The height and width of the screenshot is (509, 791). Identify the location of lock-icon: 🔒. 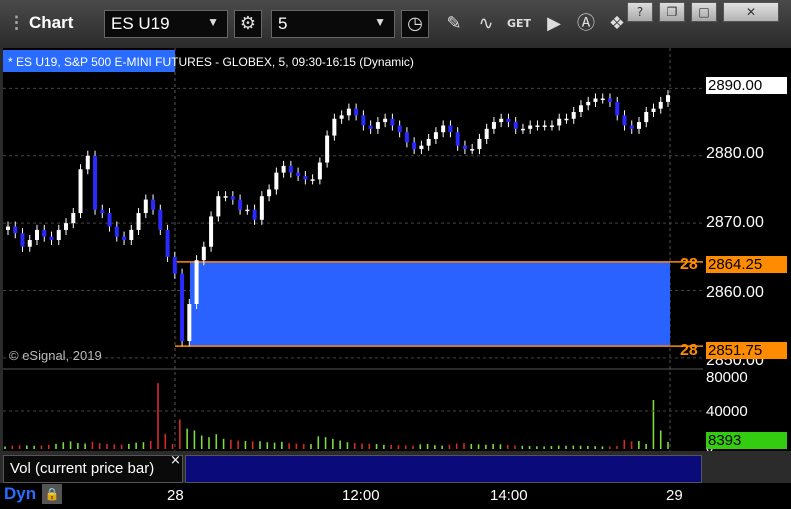
(52, 494).